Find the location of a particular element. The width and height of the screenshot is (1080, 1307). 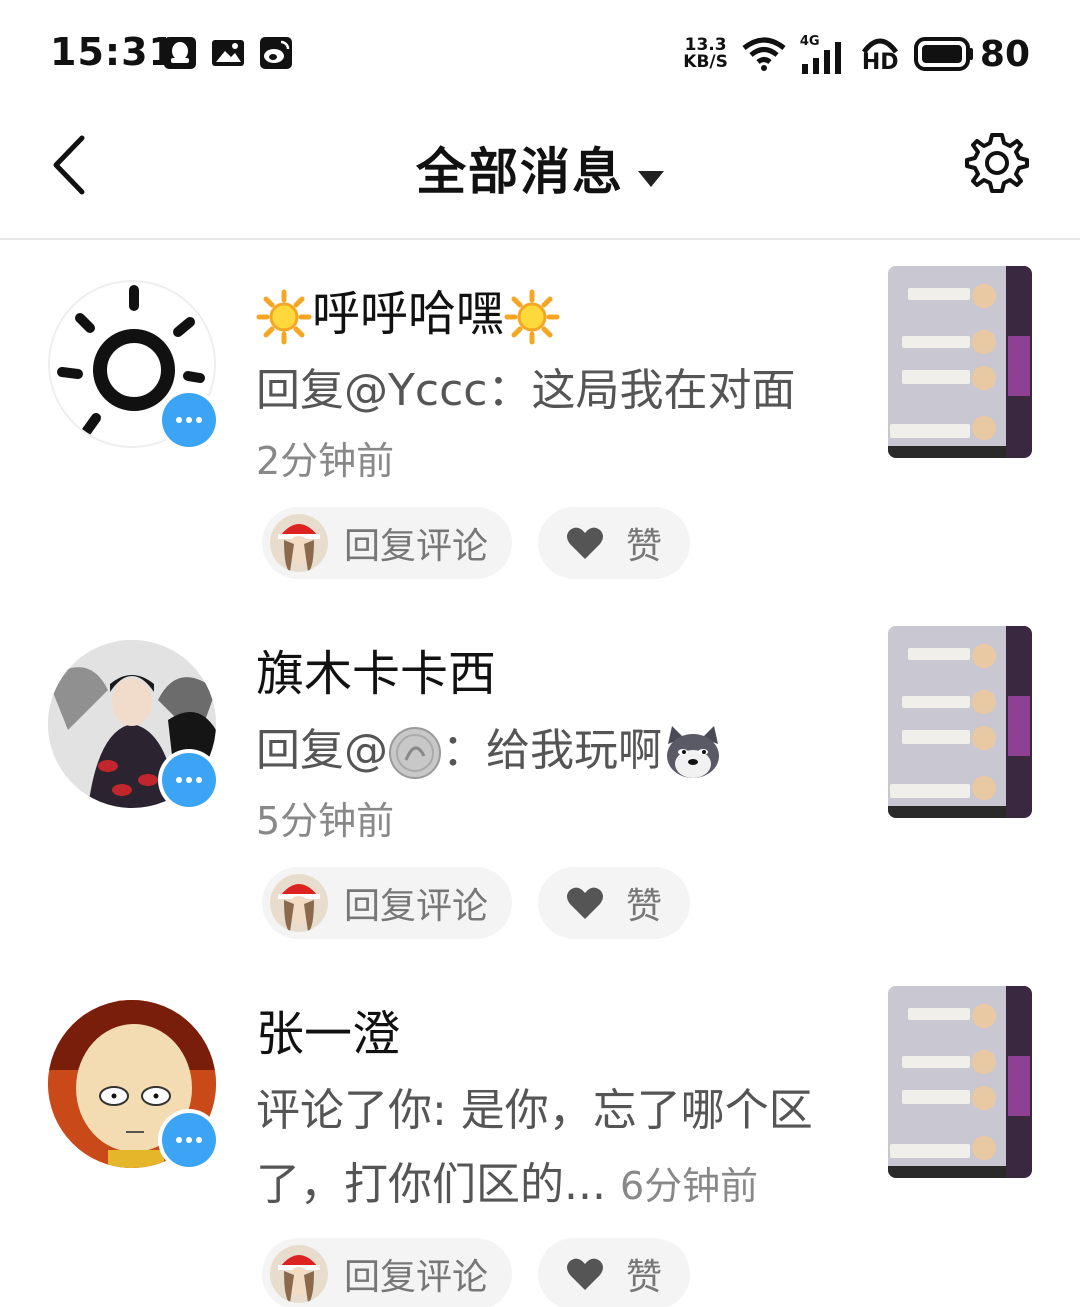

wifi-icon is located at coordinates (764, 54).